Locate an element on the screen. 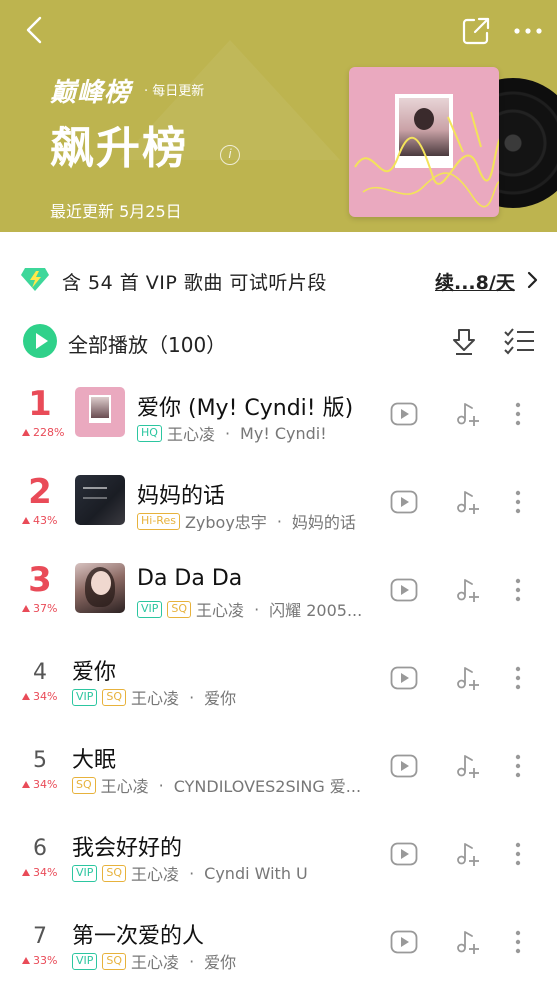 Image resolution: width=557 pixels, height=1000 pixels. play-all-button is located at coordinates (40, 341).